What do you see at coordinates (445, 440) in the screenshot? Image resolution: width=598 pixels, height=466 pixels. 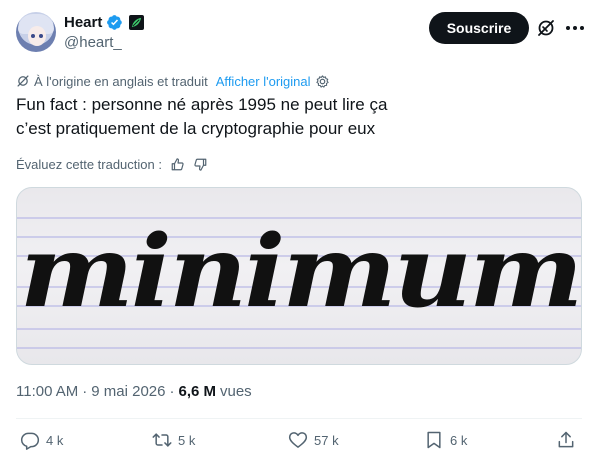 I see `bookmark-button: 6 k` at bounding box center [445, 440].